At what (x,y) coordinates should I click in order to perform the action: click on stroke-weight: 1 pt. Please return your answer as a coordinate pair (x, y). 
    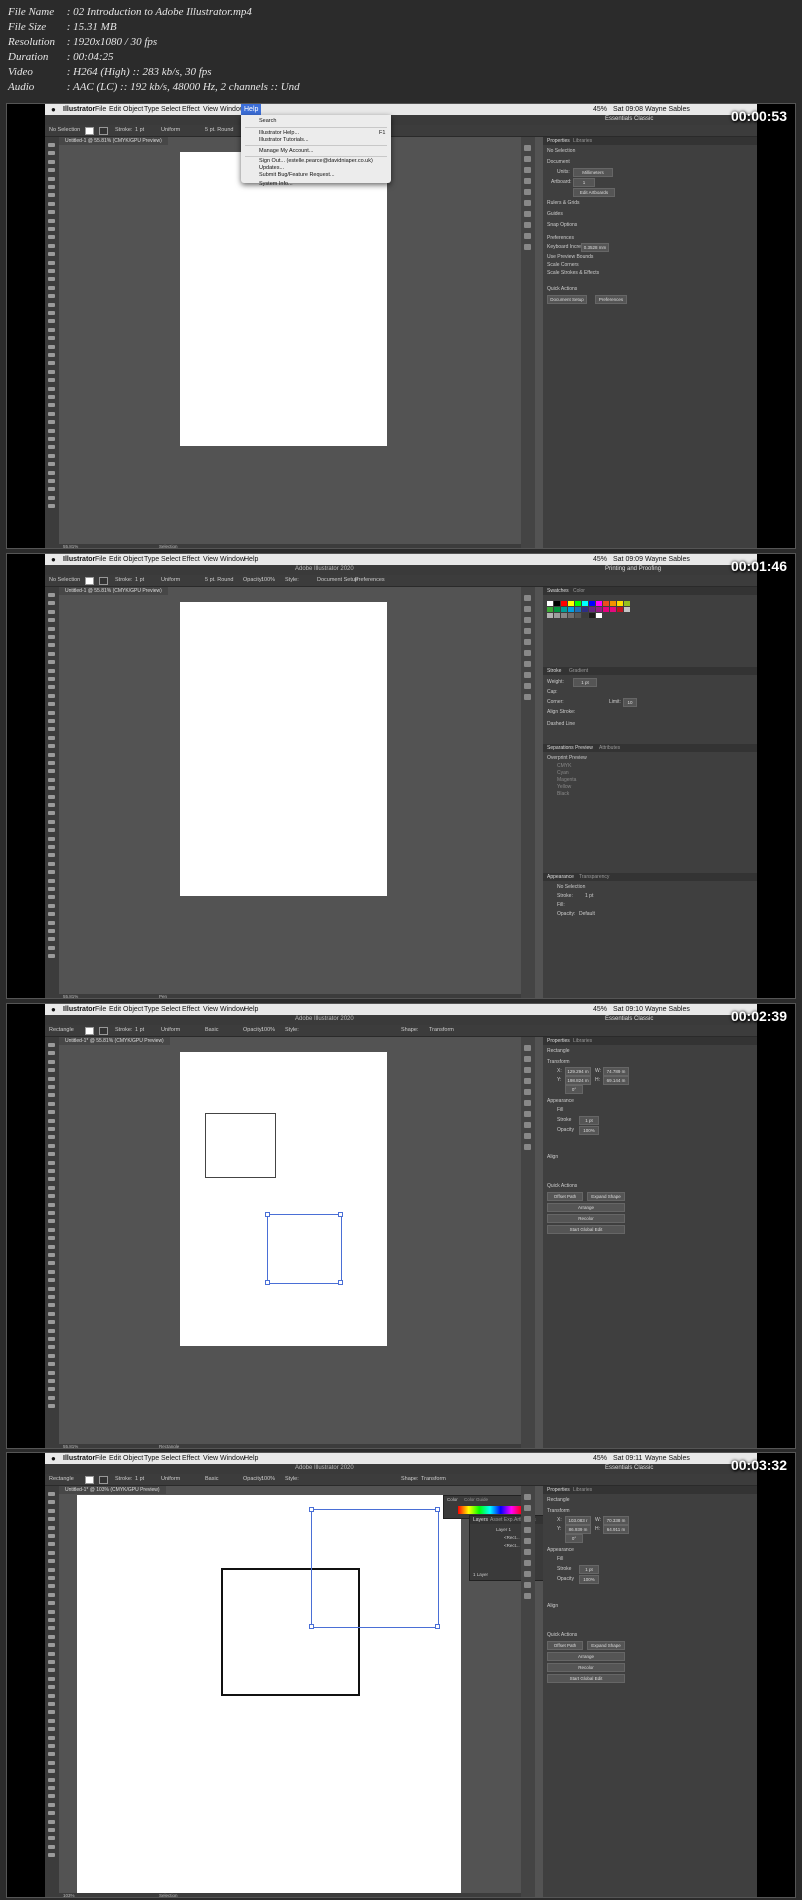
    Looking at the image, I should click on (139, 1479).